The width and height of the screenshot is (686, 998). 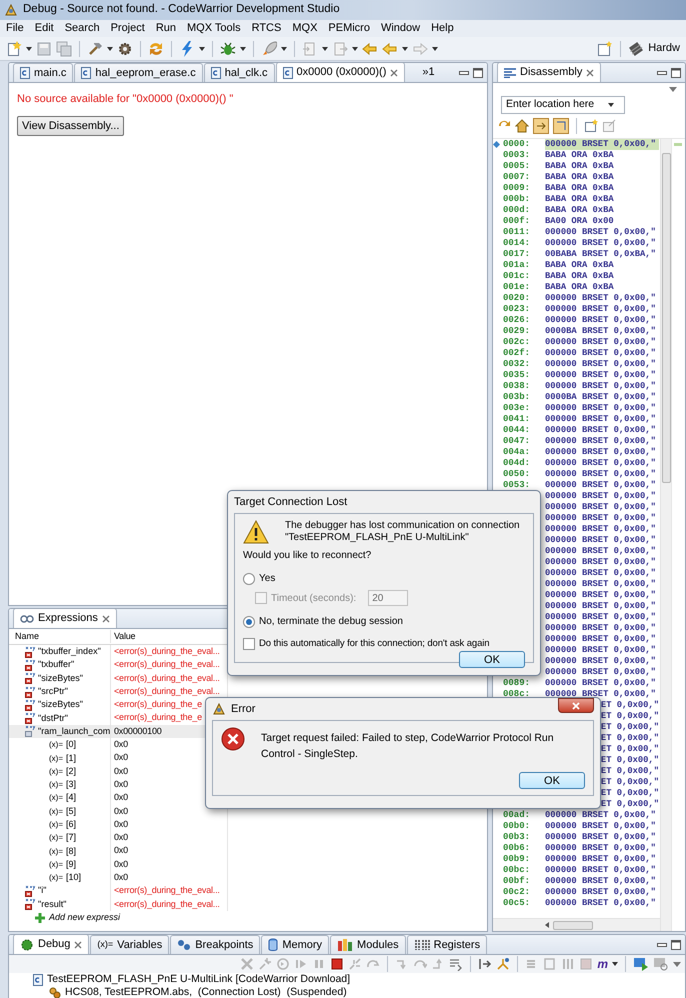 What do you see at coordinates (516, 859) in the screenshot?
I see `address: 00b9:` at bounding box center [516, 859].